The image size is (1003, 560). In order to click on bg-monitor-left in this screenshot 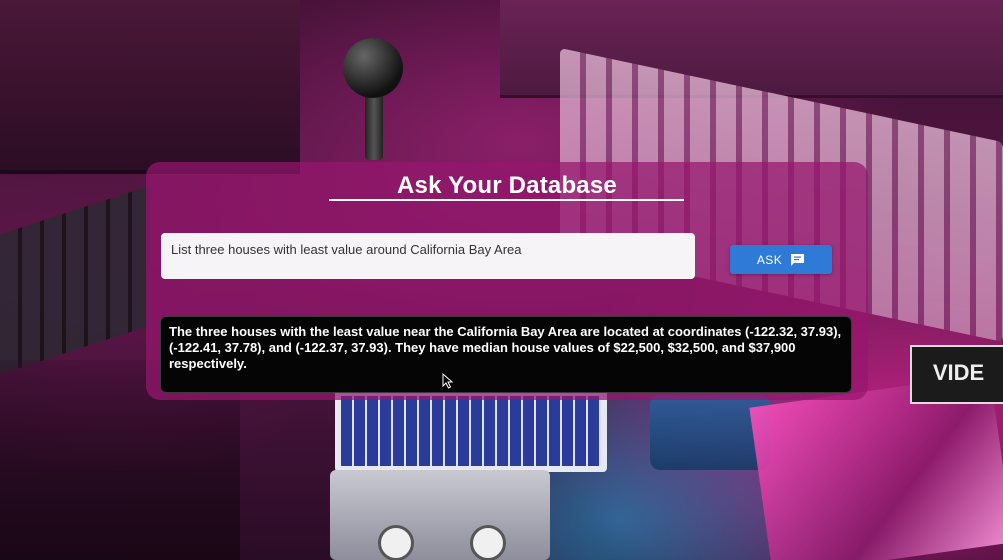, I will do `click(150, 87)`.